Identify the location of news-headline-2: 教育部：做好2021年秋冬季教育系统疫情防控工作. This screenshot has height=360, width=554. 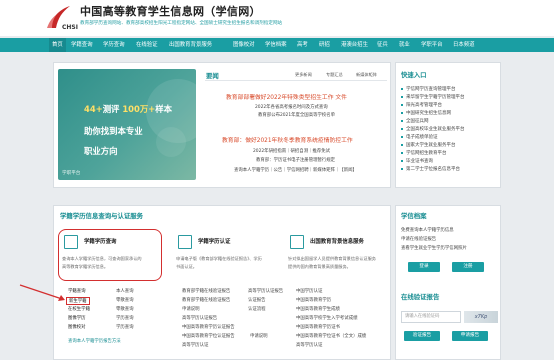
(287, 139).